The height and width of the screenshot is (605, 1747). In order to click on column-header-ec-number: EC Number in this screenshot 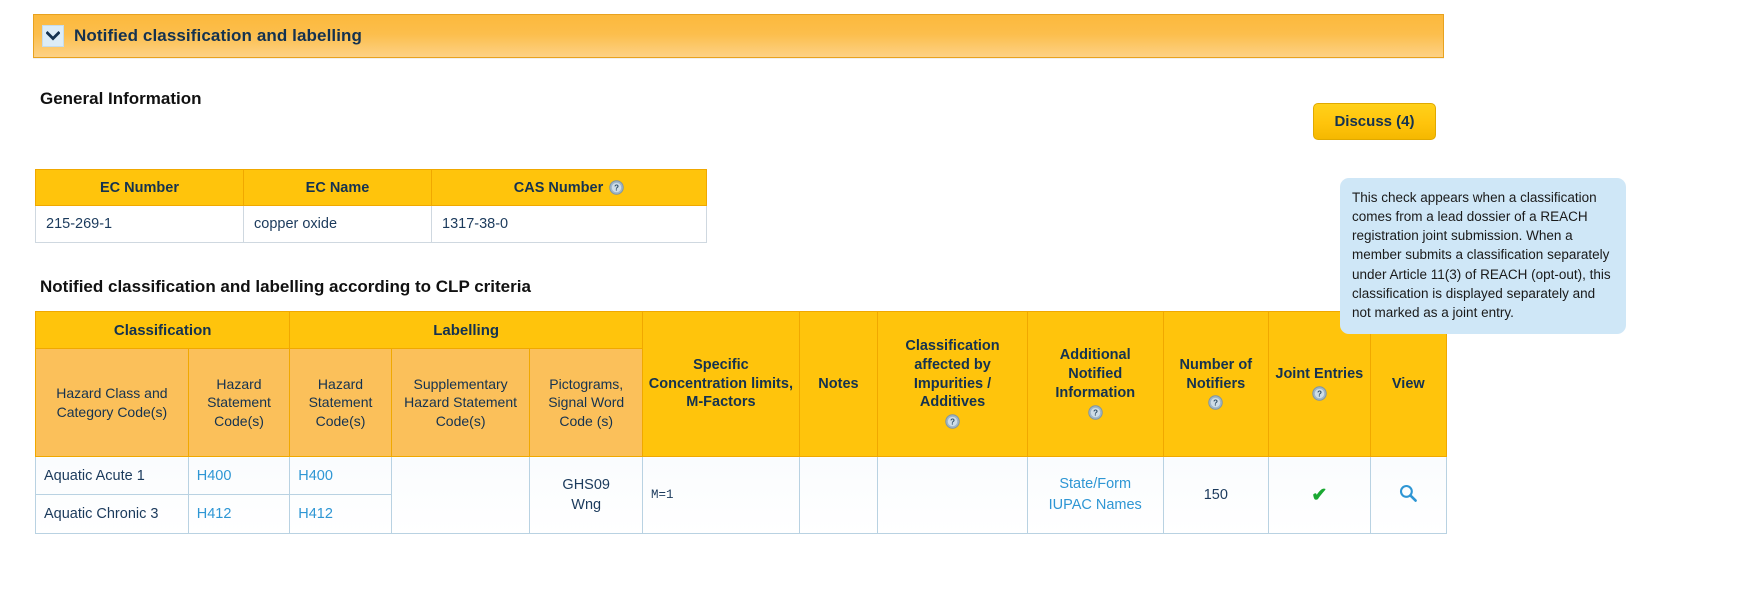, I will do `click(139, 187)`.